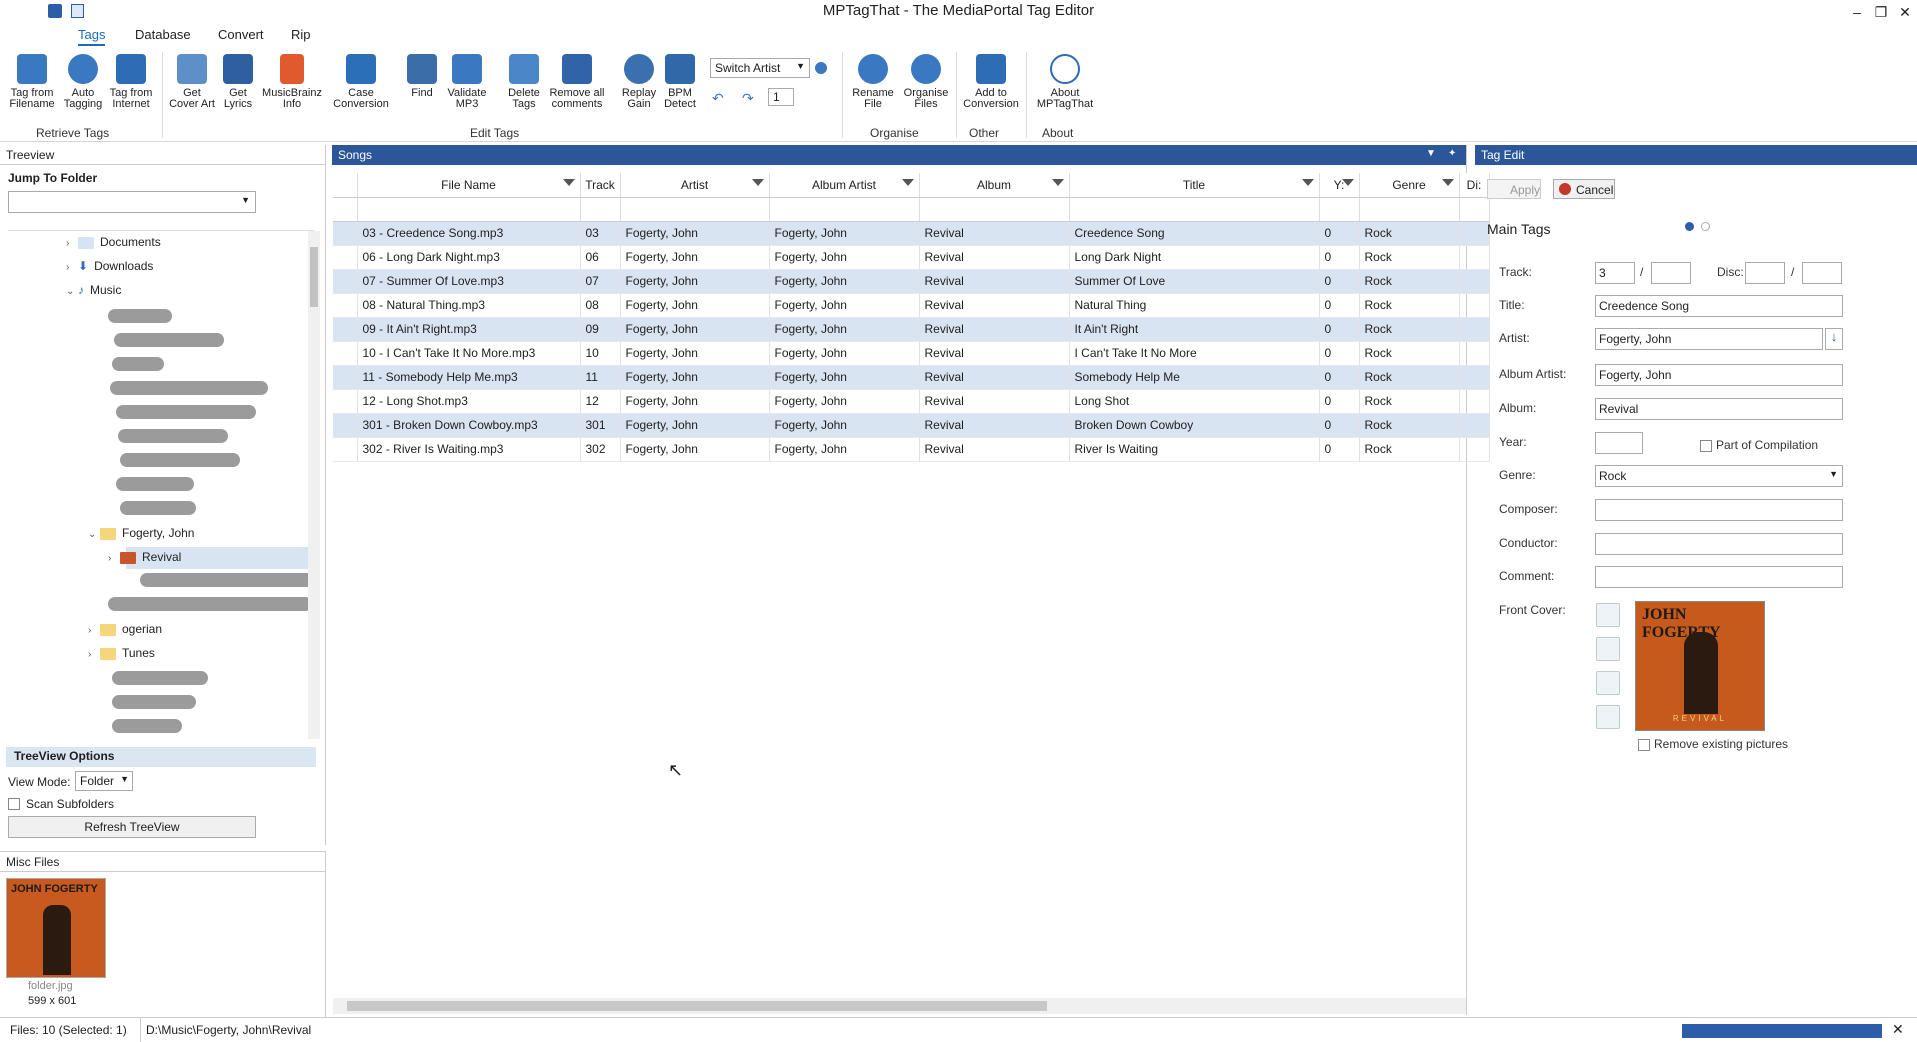 The width and height of the screenshot is (1917, 1042). Describe the element at coordinates (1822, 273) in the screenshot. I see `disc-total-input` at that location.